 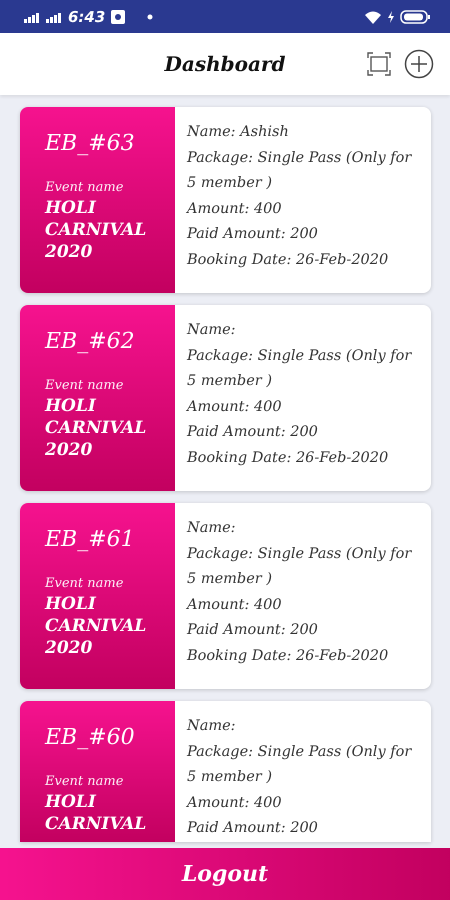 I want to click on wifi-icon, so click(x=373, y=17).